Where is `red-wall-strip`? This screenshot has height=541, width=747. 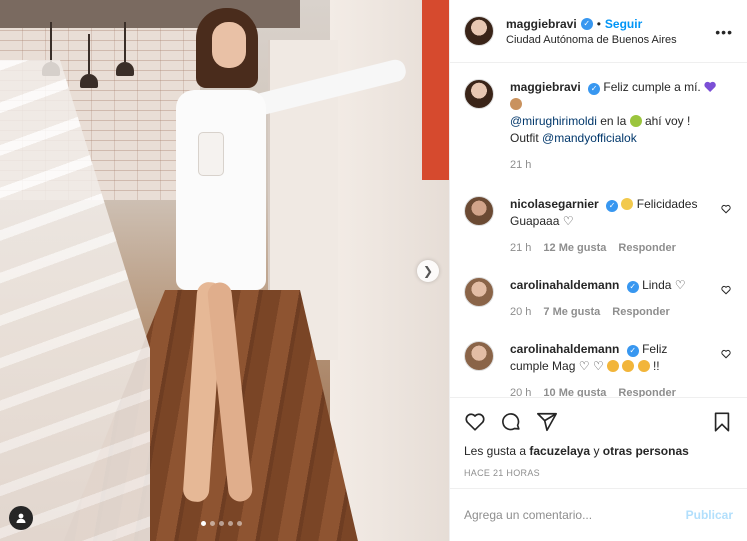 red-wall-strip is located at coordinates (435, 90).